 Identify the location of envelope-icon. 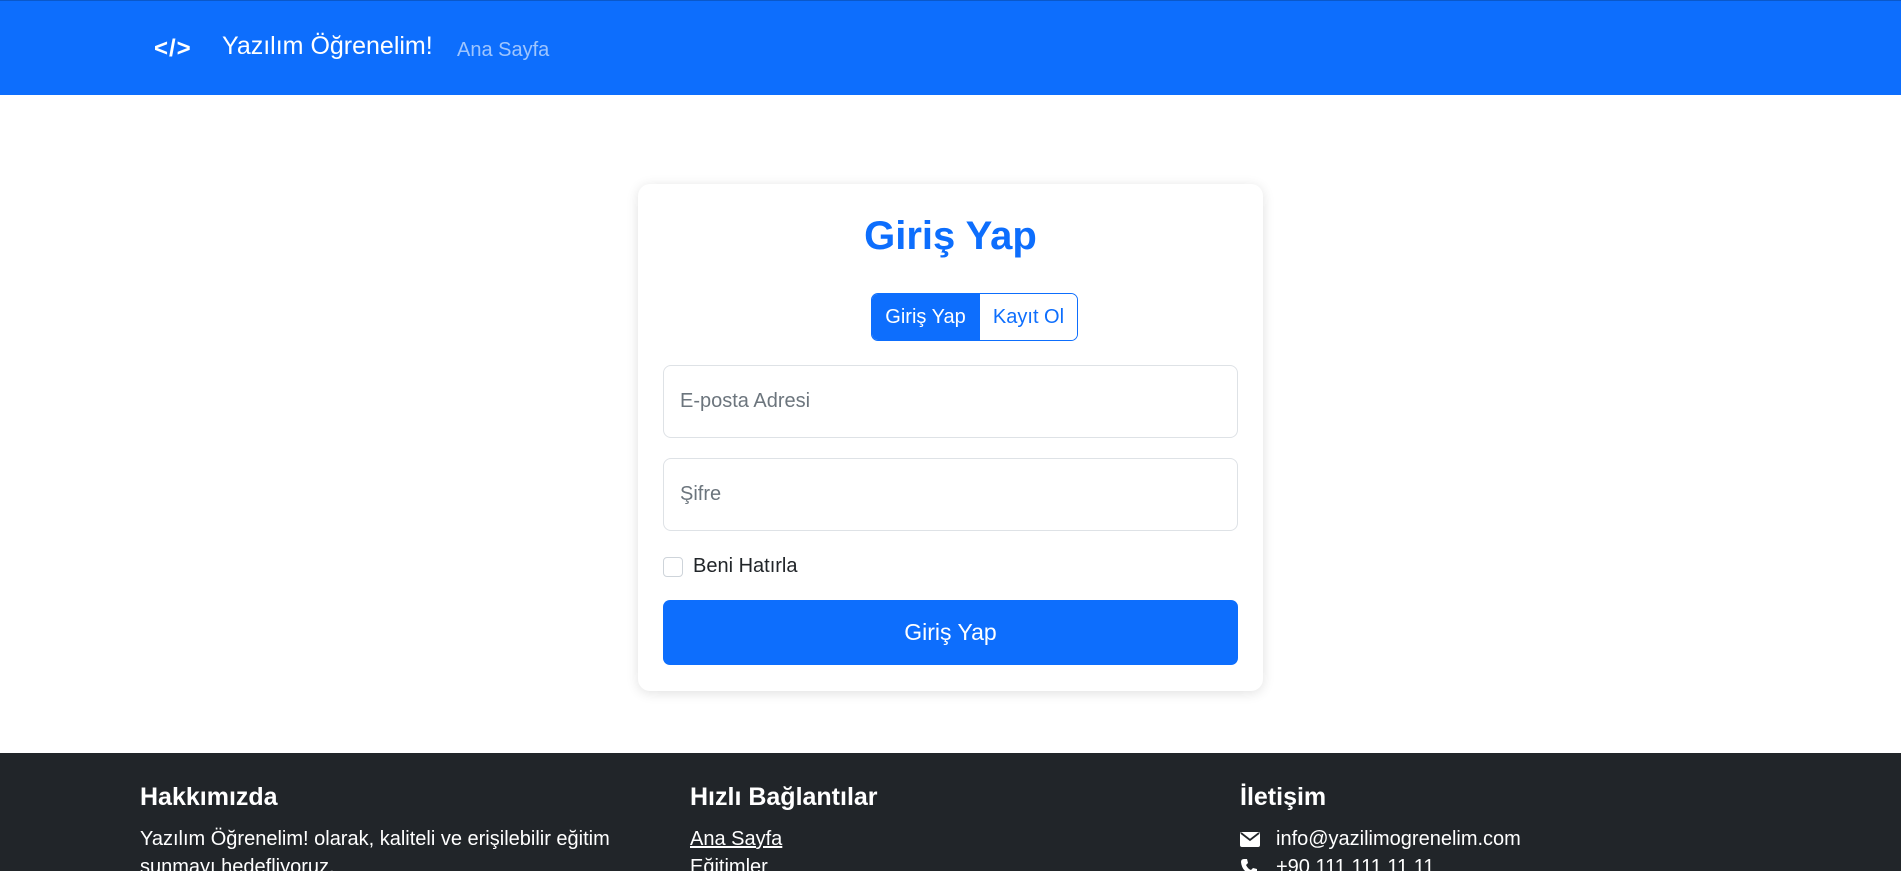
(1251, 839).